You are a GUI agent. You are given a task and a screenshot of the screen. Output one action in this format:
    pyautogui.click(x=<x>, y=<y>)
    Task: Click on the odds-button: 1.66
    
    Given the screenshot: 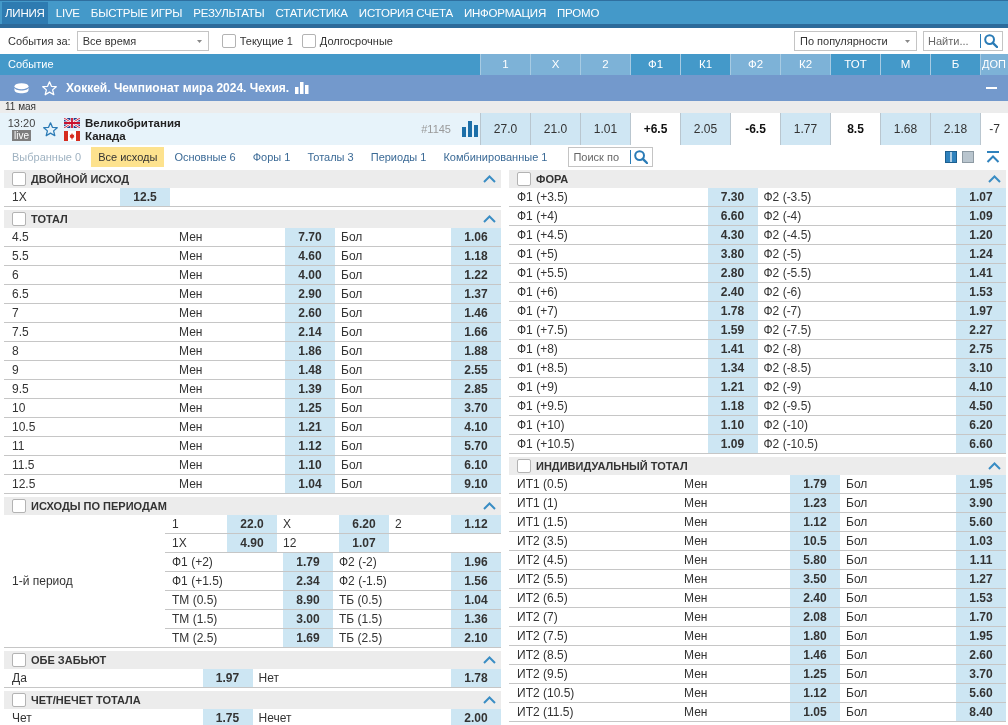 What is the action you would take?
    pyautogui.click(x=476, y=332)
    